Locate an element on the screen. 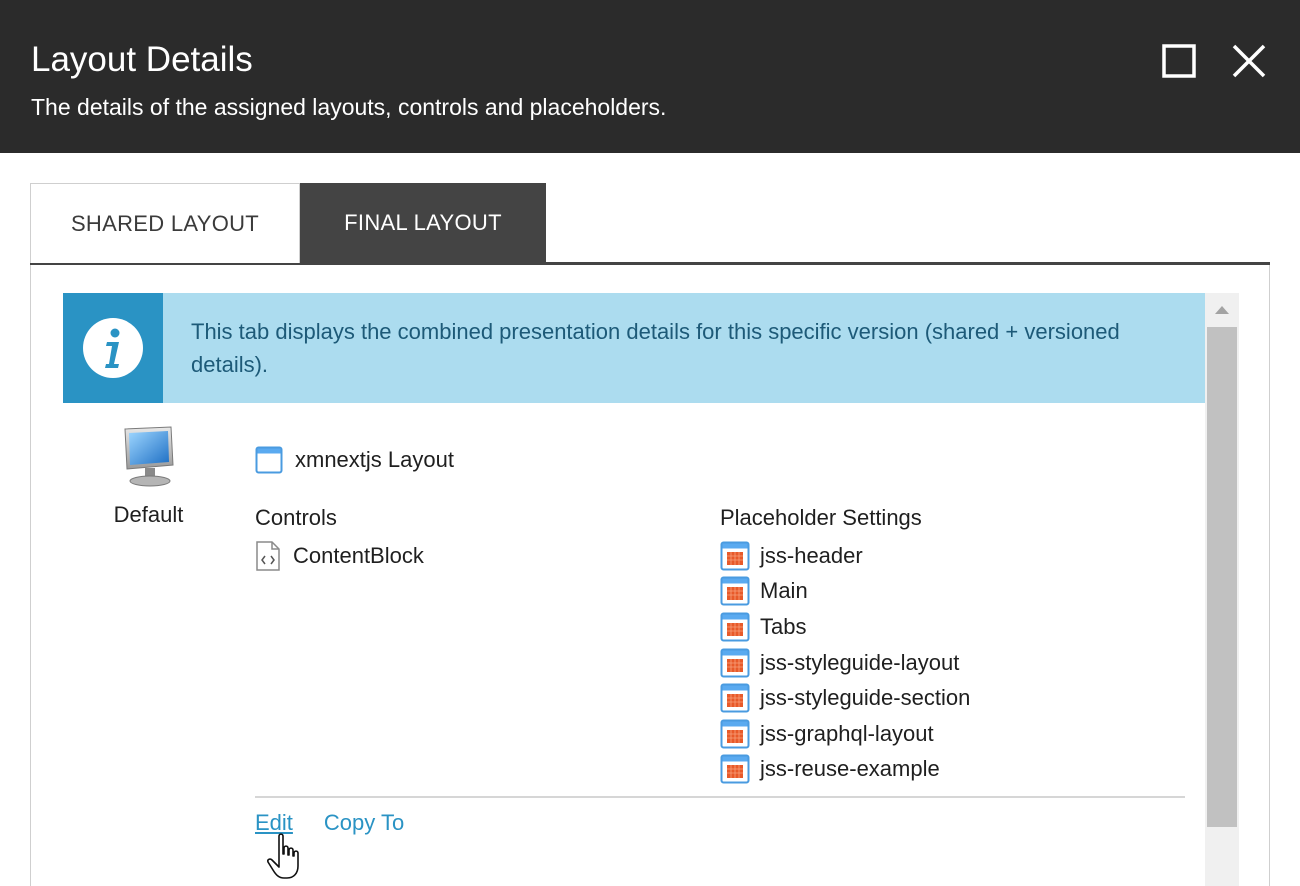  placeholder-item: jss-reuse-example is located at coordinates (950, 770).